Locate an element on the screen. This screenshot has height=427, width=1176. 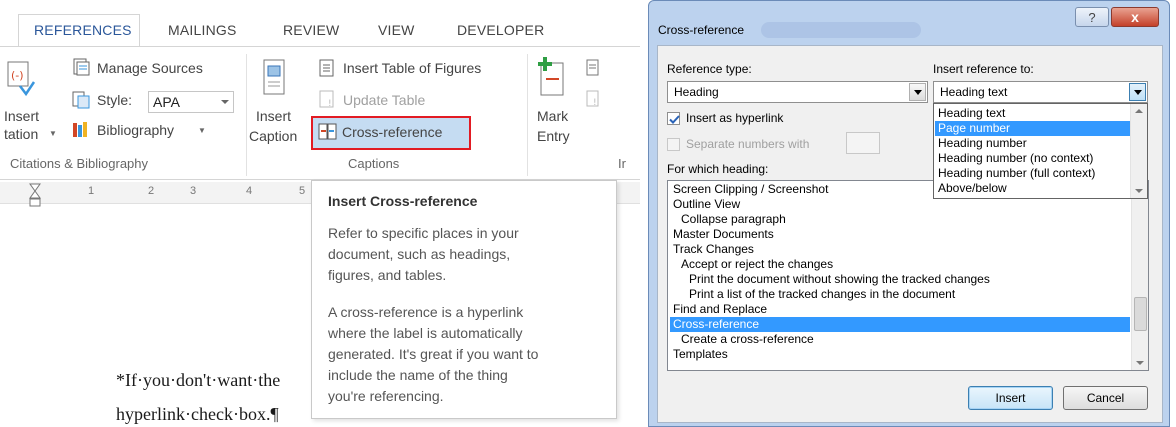
insert-reference-to-combo: Heading text is located at coordinates (1040, 92).